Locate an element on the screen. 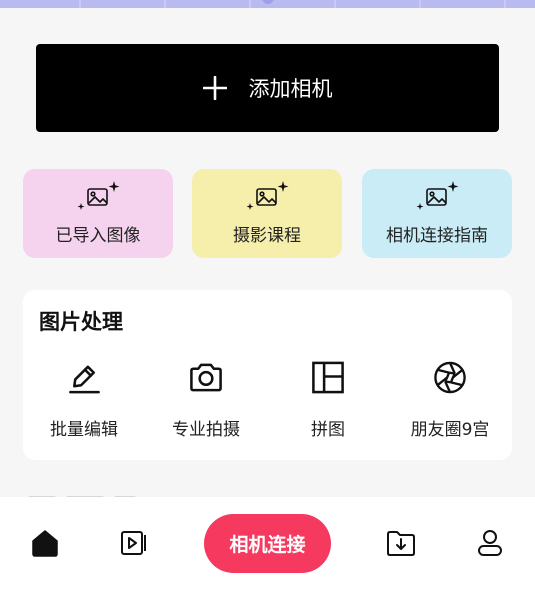  quick-imported-images: 已导入图像 is located at coordinates (98, 213).